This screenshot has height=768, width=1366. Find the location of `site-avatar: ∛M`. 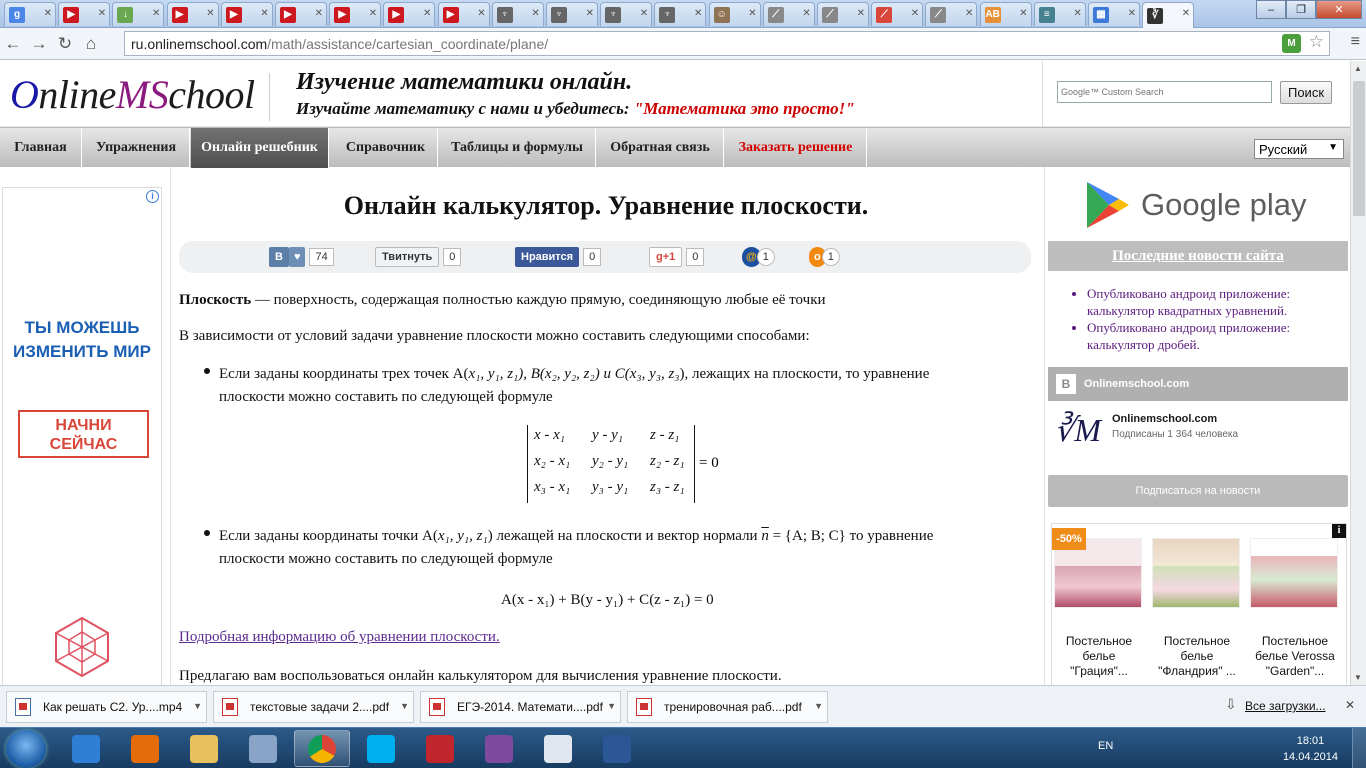

site-avatar: ∛M is located at coordinates (1080, 437).